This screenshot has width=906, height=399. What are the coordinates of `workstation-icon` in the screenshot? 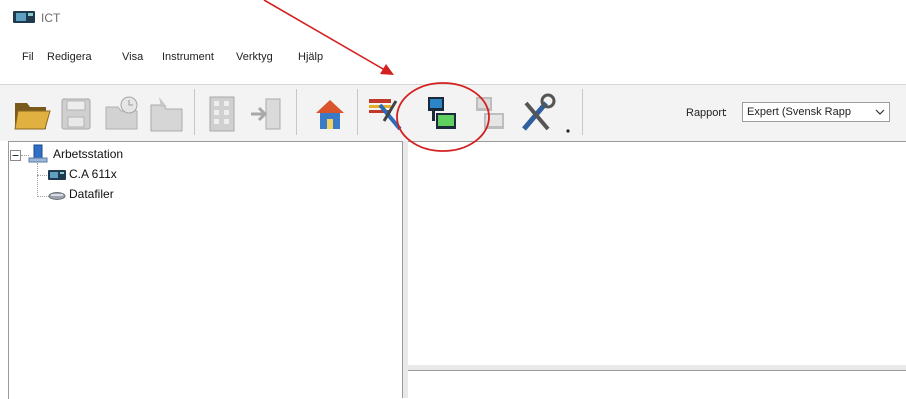 It's located at (38, 153).